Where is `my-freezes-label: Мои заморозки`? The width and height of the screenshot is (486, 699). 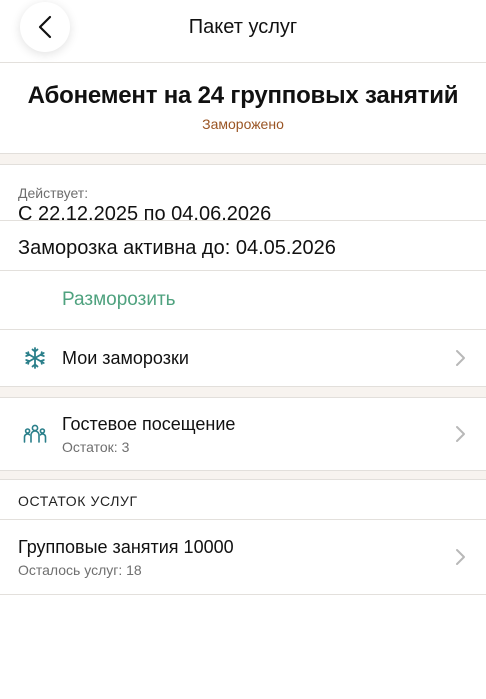 my-freezes-label: Мои заморозки is located at coordinates (125, 357).